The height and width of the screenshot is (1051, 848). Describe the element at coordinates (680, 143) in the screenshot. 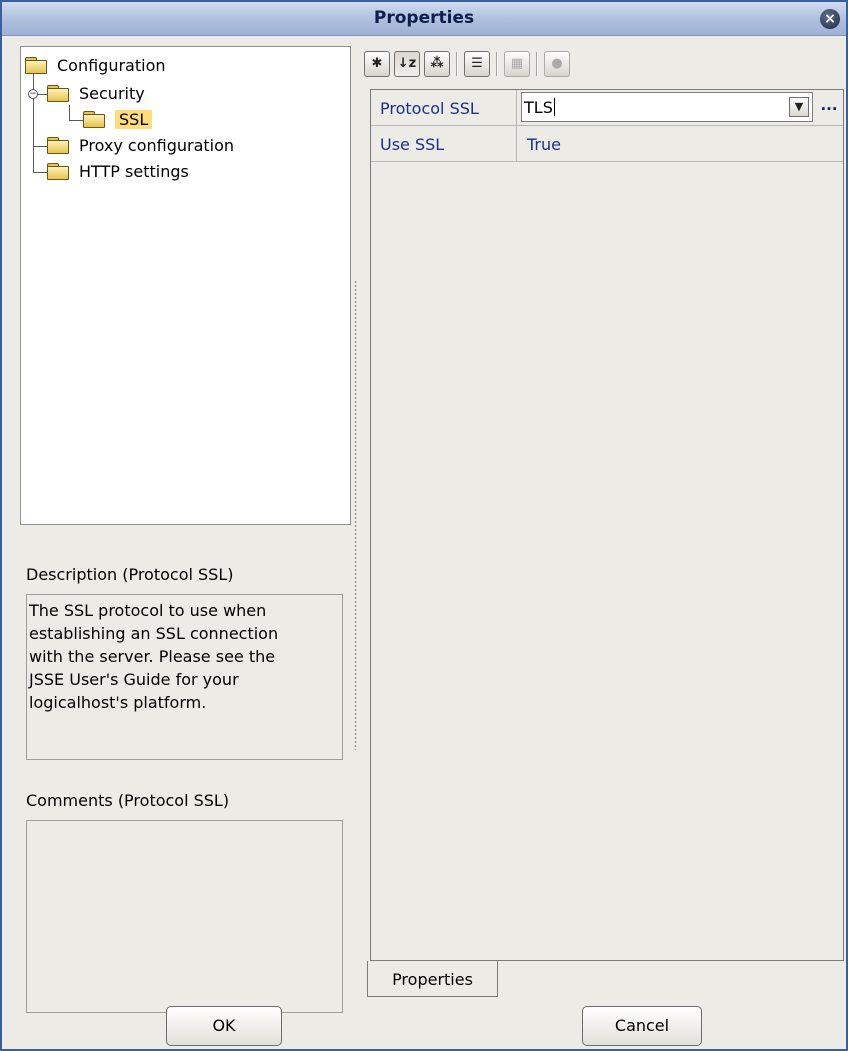

I see `property-value: True` at that location.